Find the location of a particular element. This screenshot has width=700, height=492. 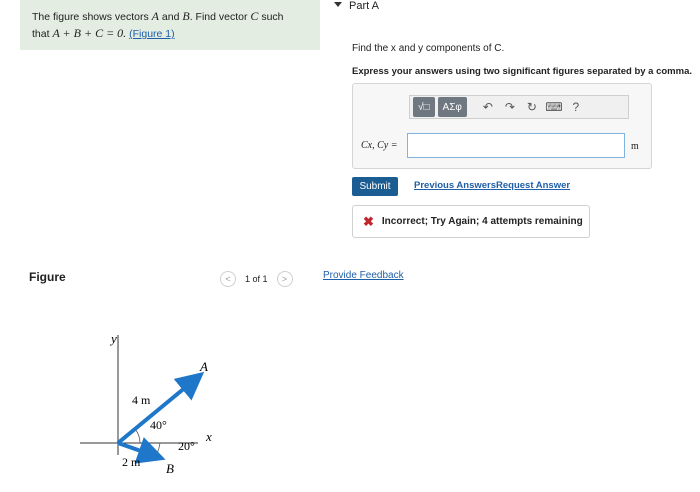

question-text: Find the x and y components of C. is located at coordinates (428, 48).